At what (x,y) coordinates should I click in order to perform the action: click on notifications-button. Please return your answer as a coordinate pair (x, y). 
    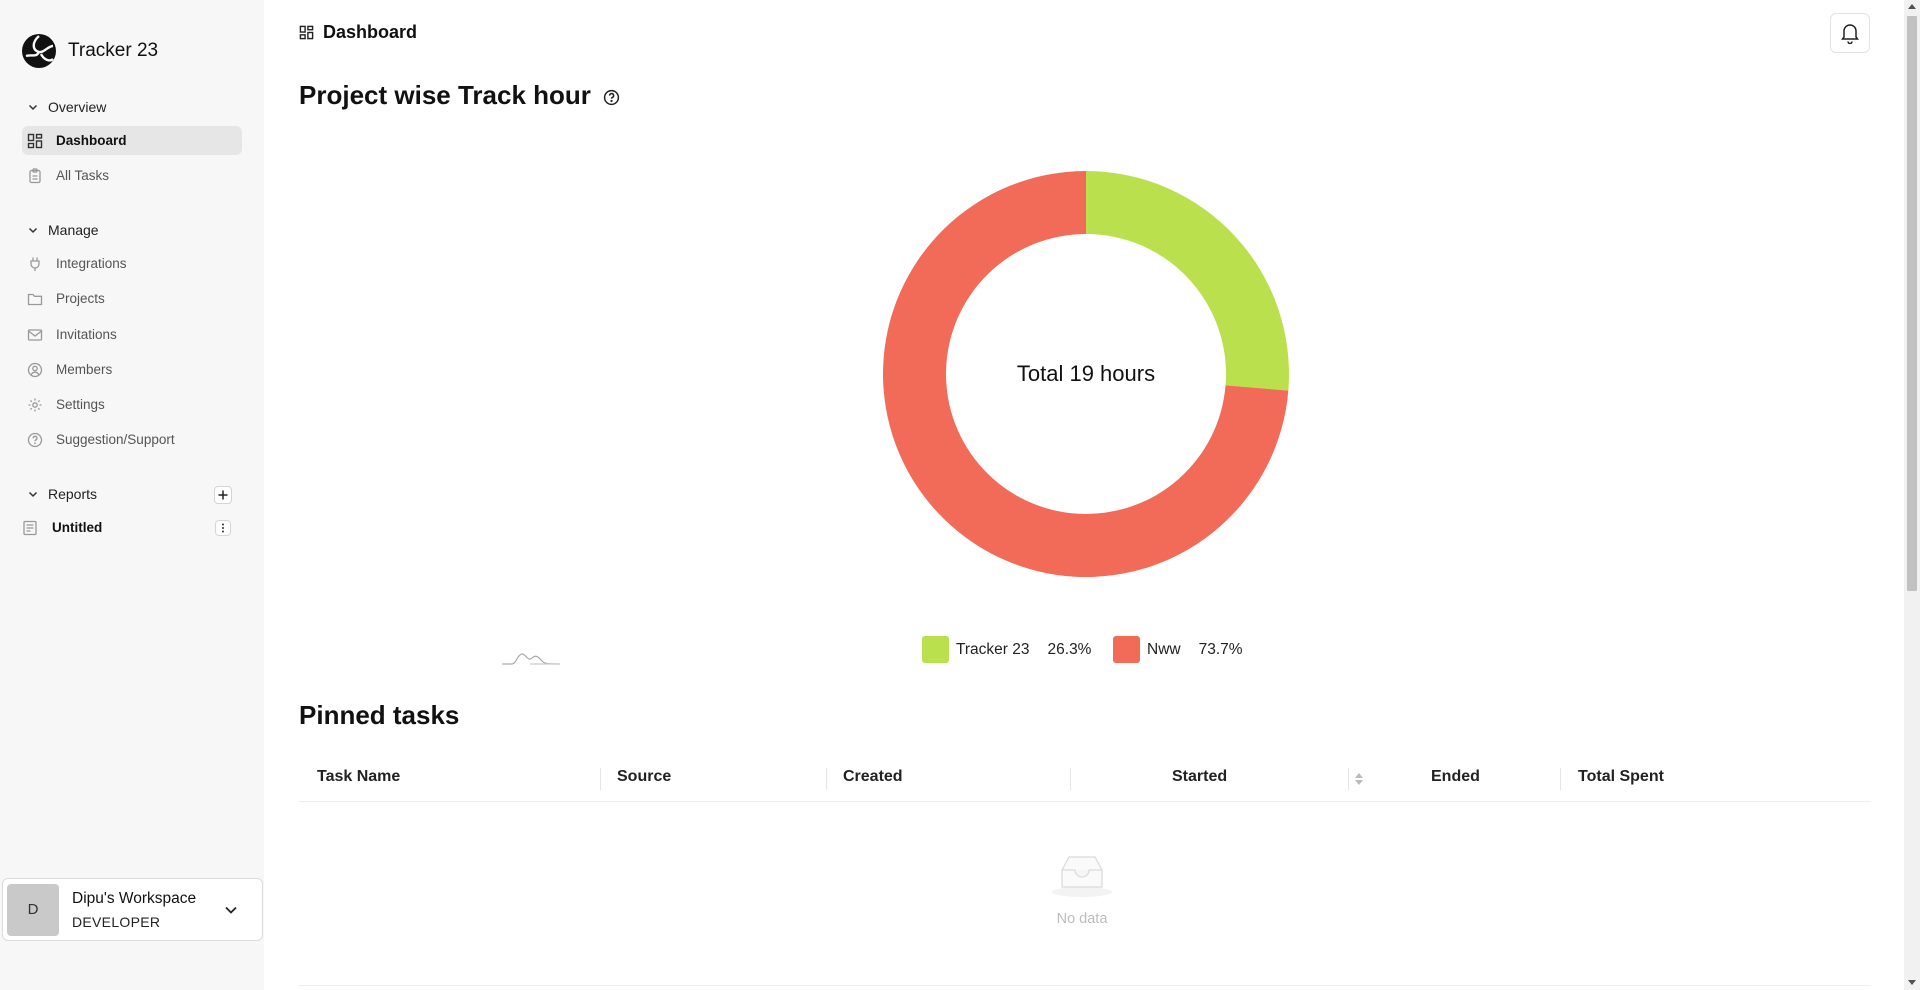
    Looking at the image, I should click on (1850, 33).